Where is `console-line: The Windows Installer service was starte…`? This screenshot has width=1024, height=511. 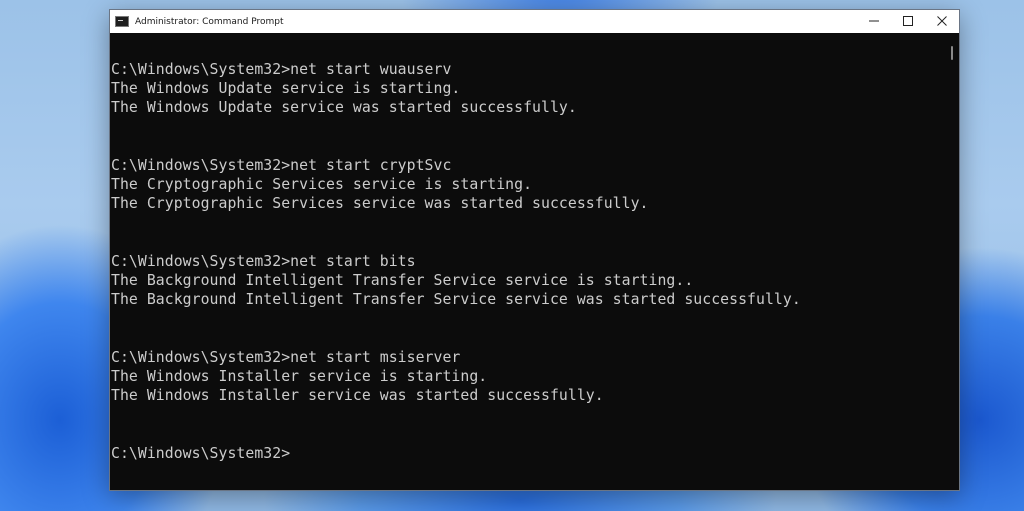
console-line: The Windows Installer service was starte… is located at coordinates (357, 395).